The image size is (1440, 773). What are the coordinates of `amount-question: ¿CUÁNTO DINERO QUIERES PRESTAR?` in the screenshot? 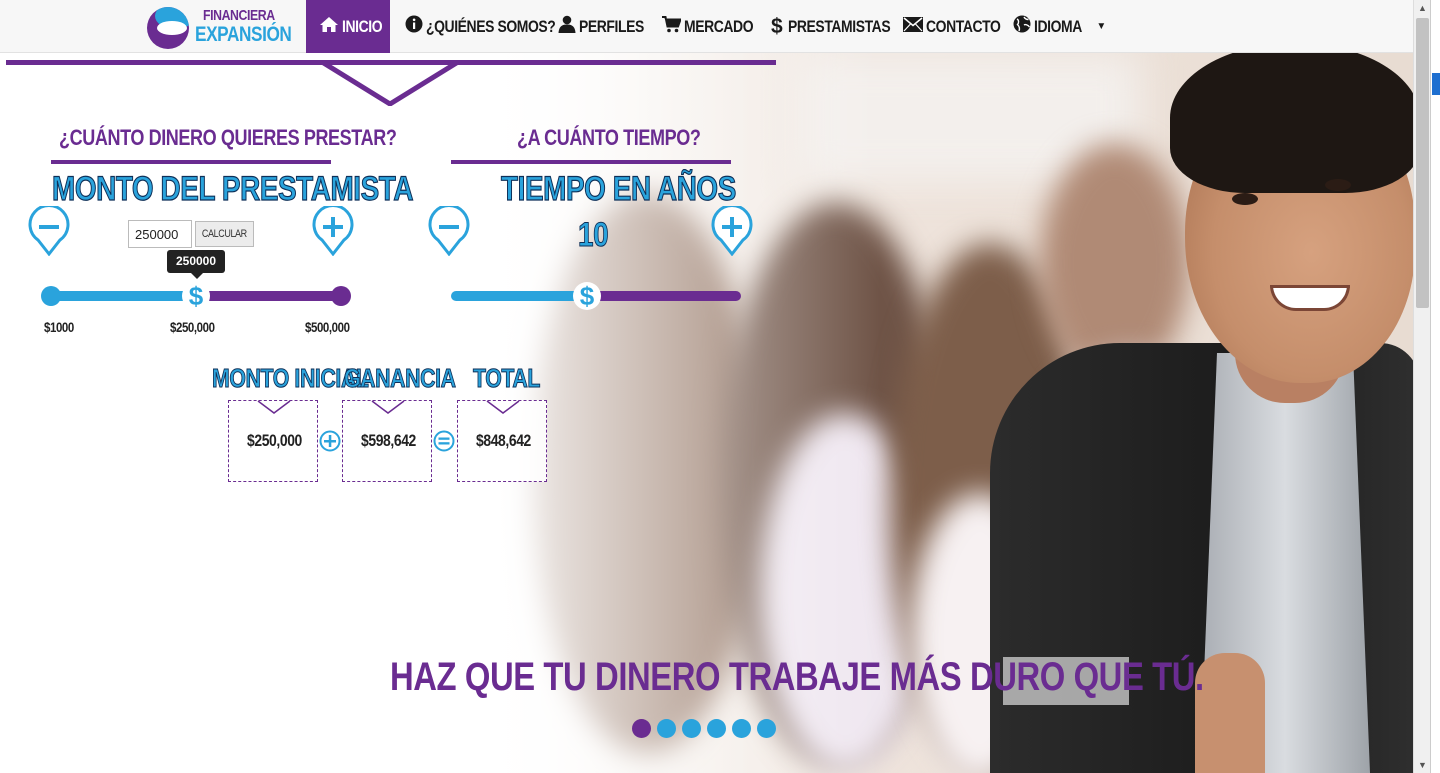 It's located at (228, 137).